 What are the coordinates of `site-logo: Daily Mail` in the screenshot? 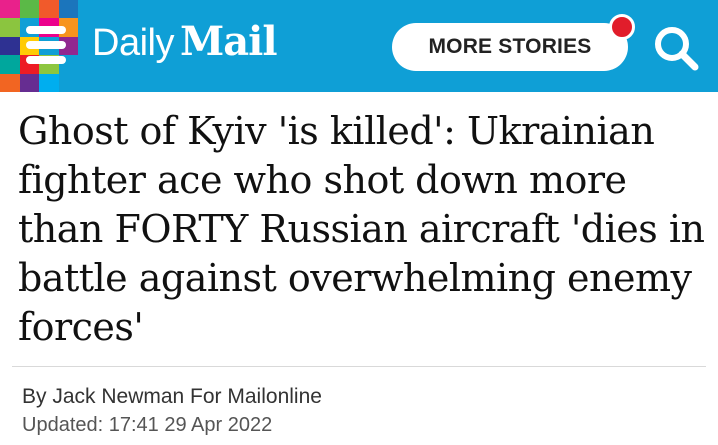 It's located at (185, 45).